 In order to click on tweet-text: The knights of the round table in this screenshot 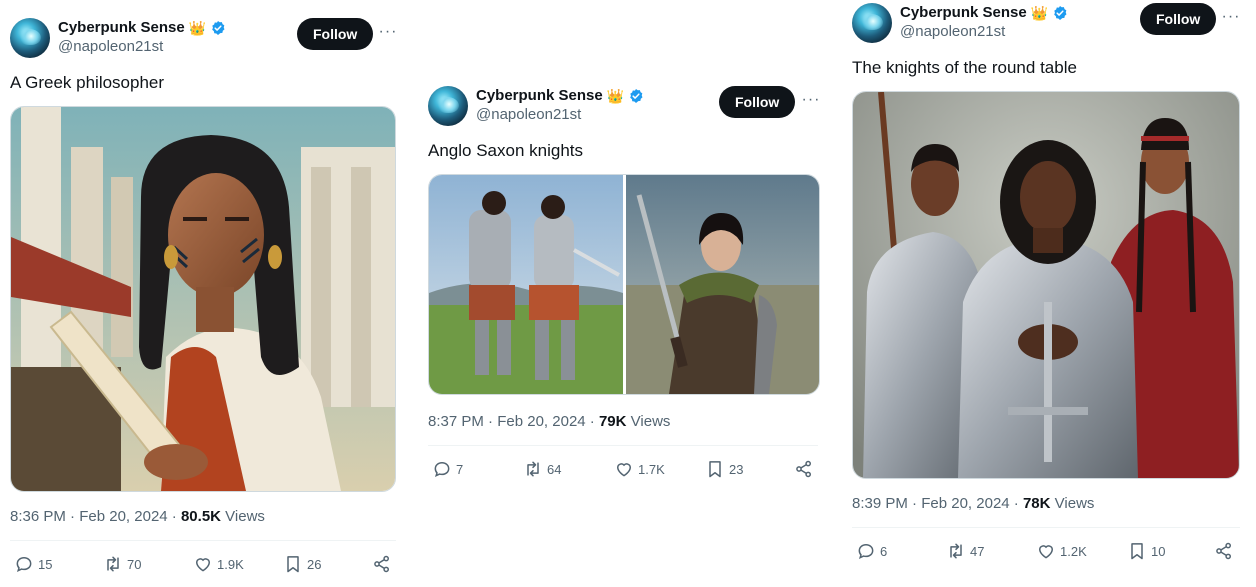, I will do `click(964, 67)`.